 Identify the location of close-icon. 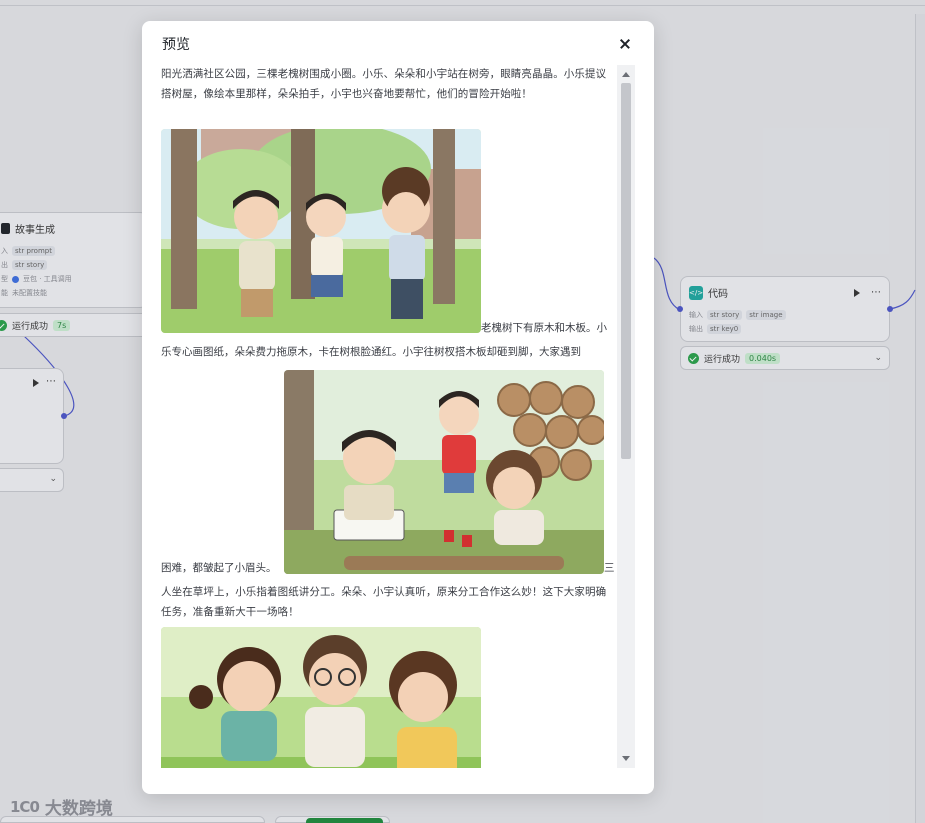
(625, 44).